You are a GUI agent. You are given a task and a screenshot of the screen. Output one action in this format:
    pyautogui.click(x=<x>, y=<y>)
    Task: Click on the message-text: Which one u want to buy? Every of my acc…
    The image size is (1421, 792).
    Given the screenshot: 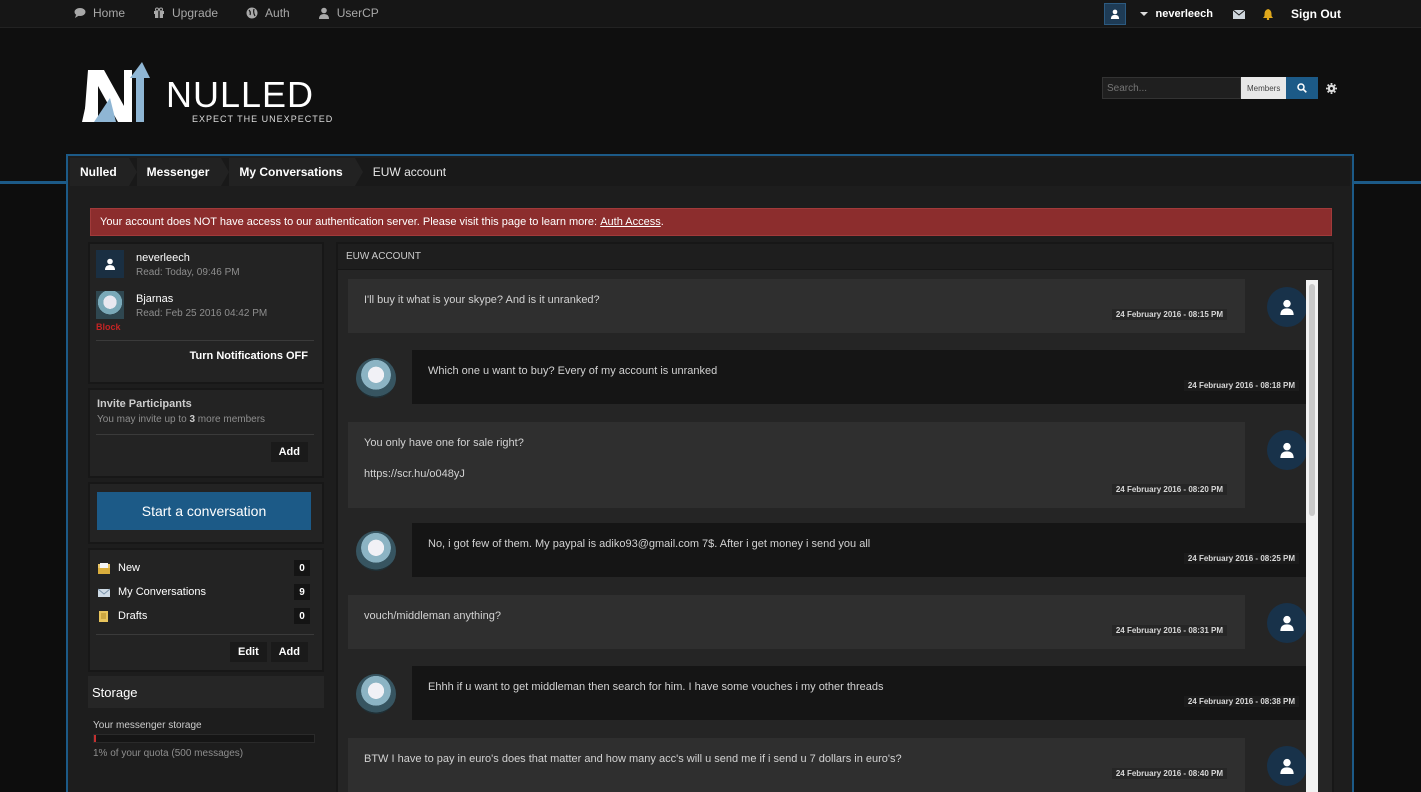 What is the action you would take?
    pyautogui.click(x=573, y=371)
    